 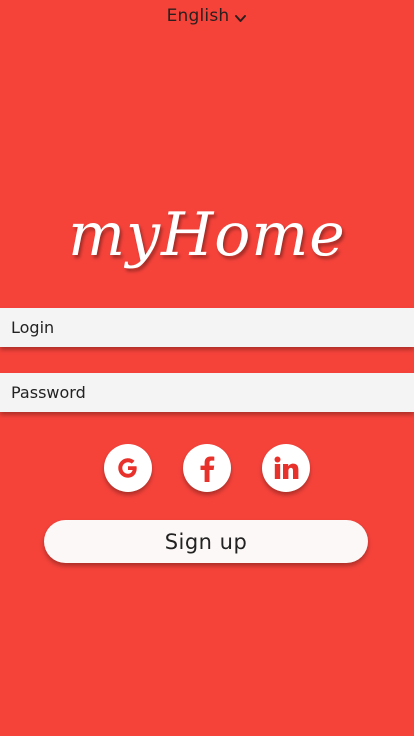 I want to click on signup-button: Sign up, so click(x=206, y=541).